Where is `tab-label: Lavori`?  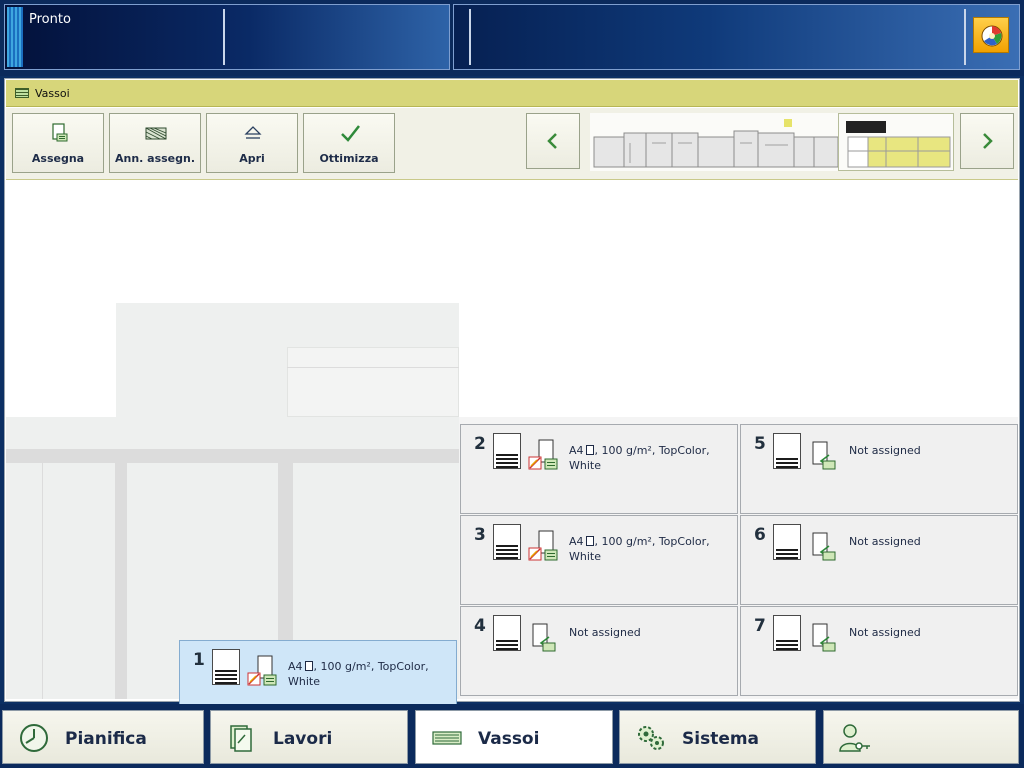
tab-label: Lavori is located at coordinates (303, 739).